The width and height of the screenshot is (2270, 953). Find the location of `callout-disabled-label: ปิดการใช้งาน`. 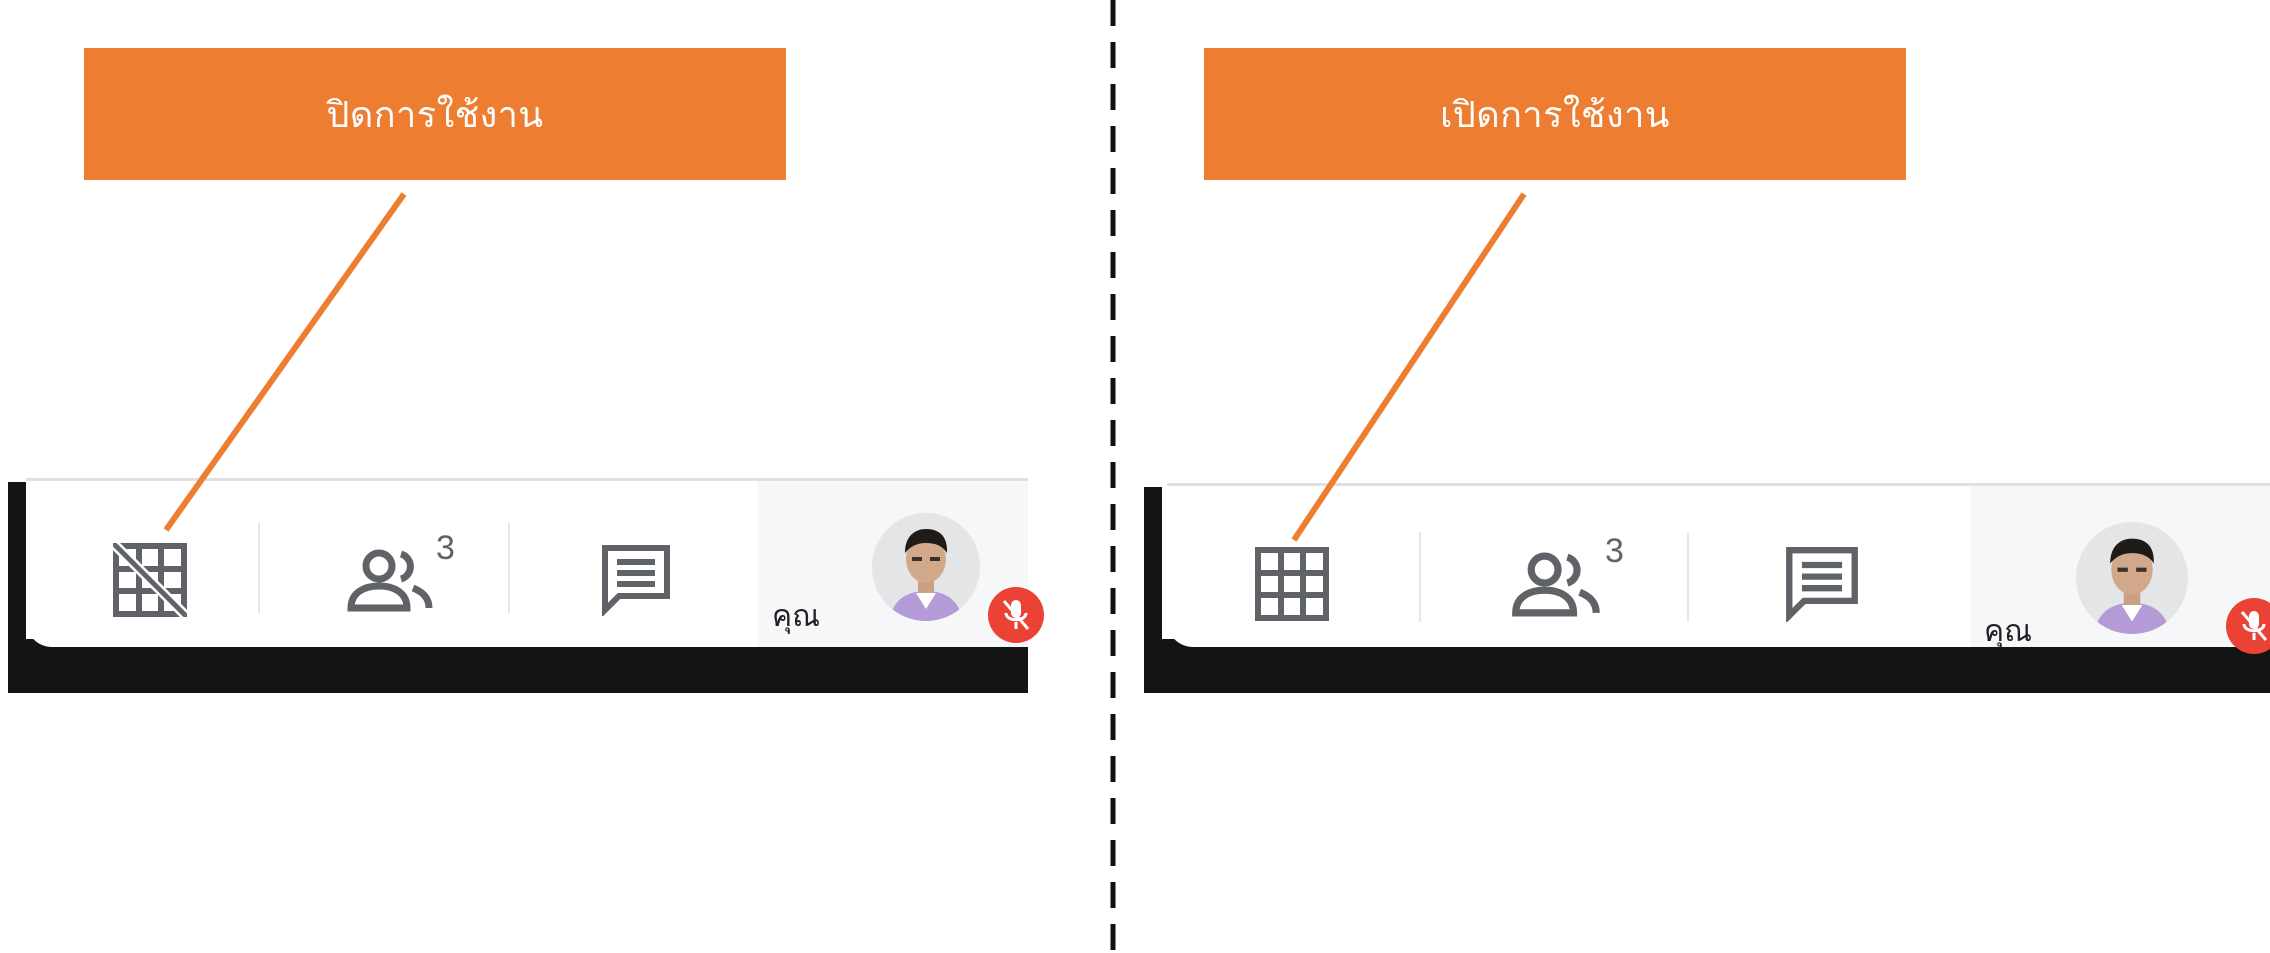

callout-disabled-label: ปิดการใช้งาน is located at coordinates (435, 115).